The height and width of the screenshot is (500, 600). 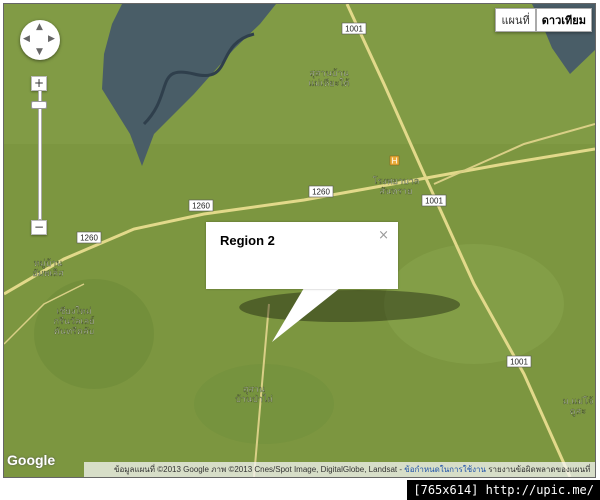 What do you see at coordinates (39, 104) in the screenshot?
I see `zoom-slider-handle` at bounding box center [39, 104].